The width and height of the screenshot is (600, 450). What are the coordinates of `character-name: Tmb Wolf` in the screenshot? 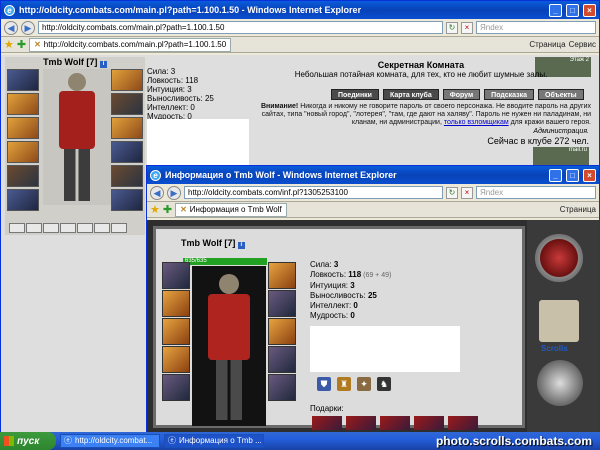 It's located at (201, 243).